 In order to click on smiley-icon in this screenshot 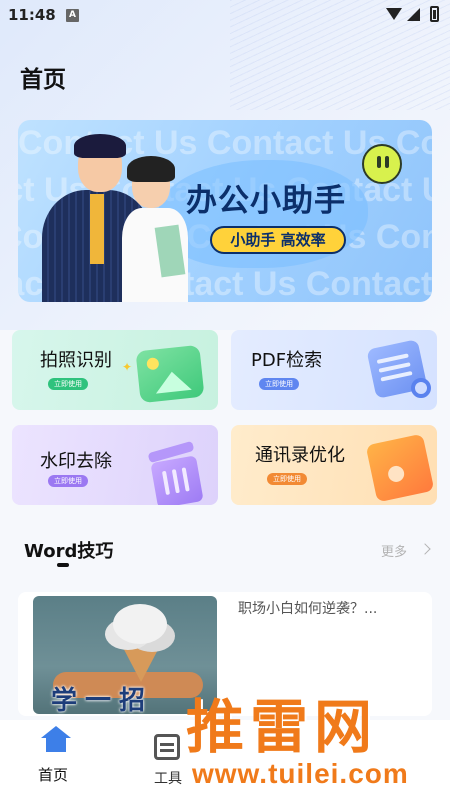, I will do `click(382, 164)`.